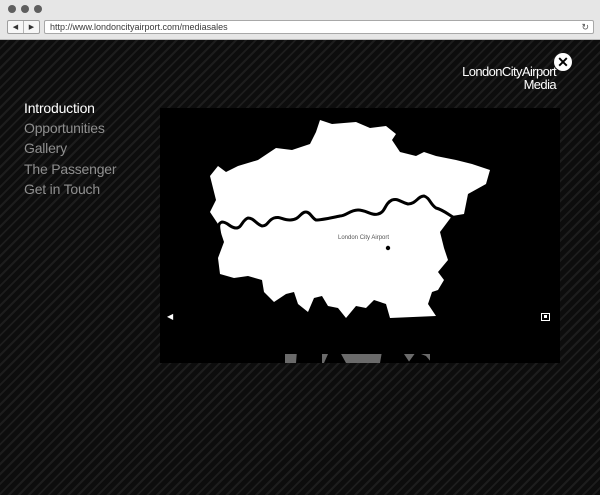 The image size is (600, 495). I want to click on fullscreen-icon, so click(545, 317).